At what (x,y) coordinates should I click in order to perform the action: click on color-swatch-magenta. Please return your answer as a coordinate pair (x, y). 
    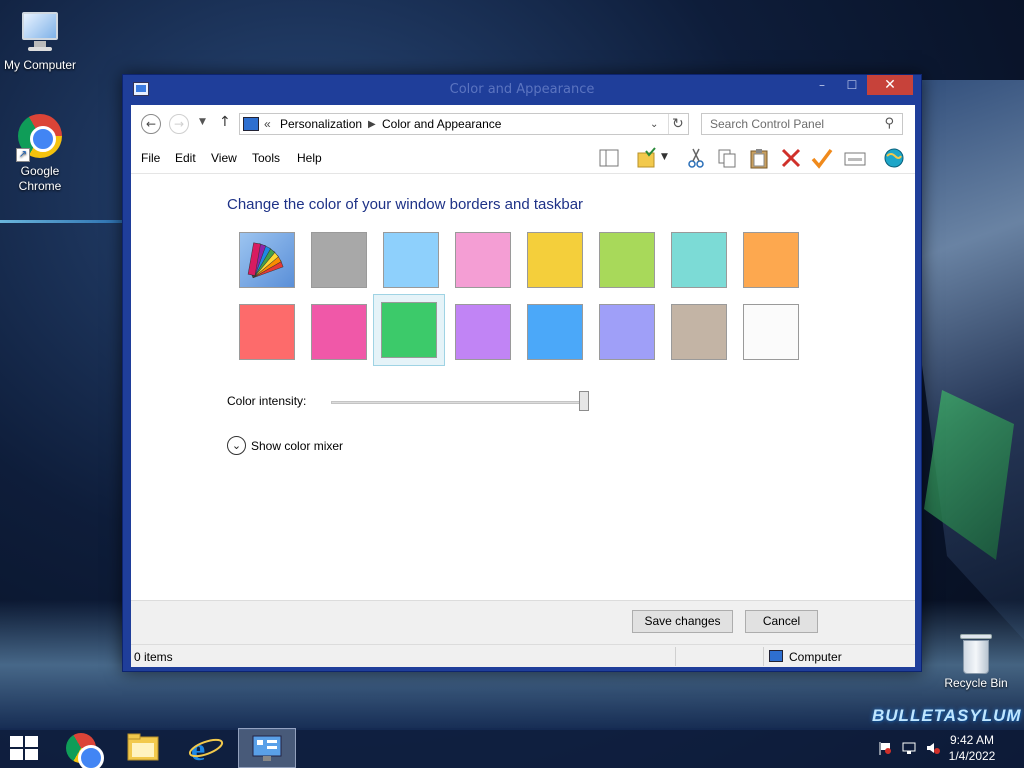
    Looking at the image, I should click on (337, 330).